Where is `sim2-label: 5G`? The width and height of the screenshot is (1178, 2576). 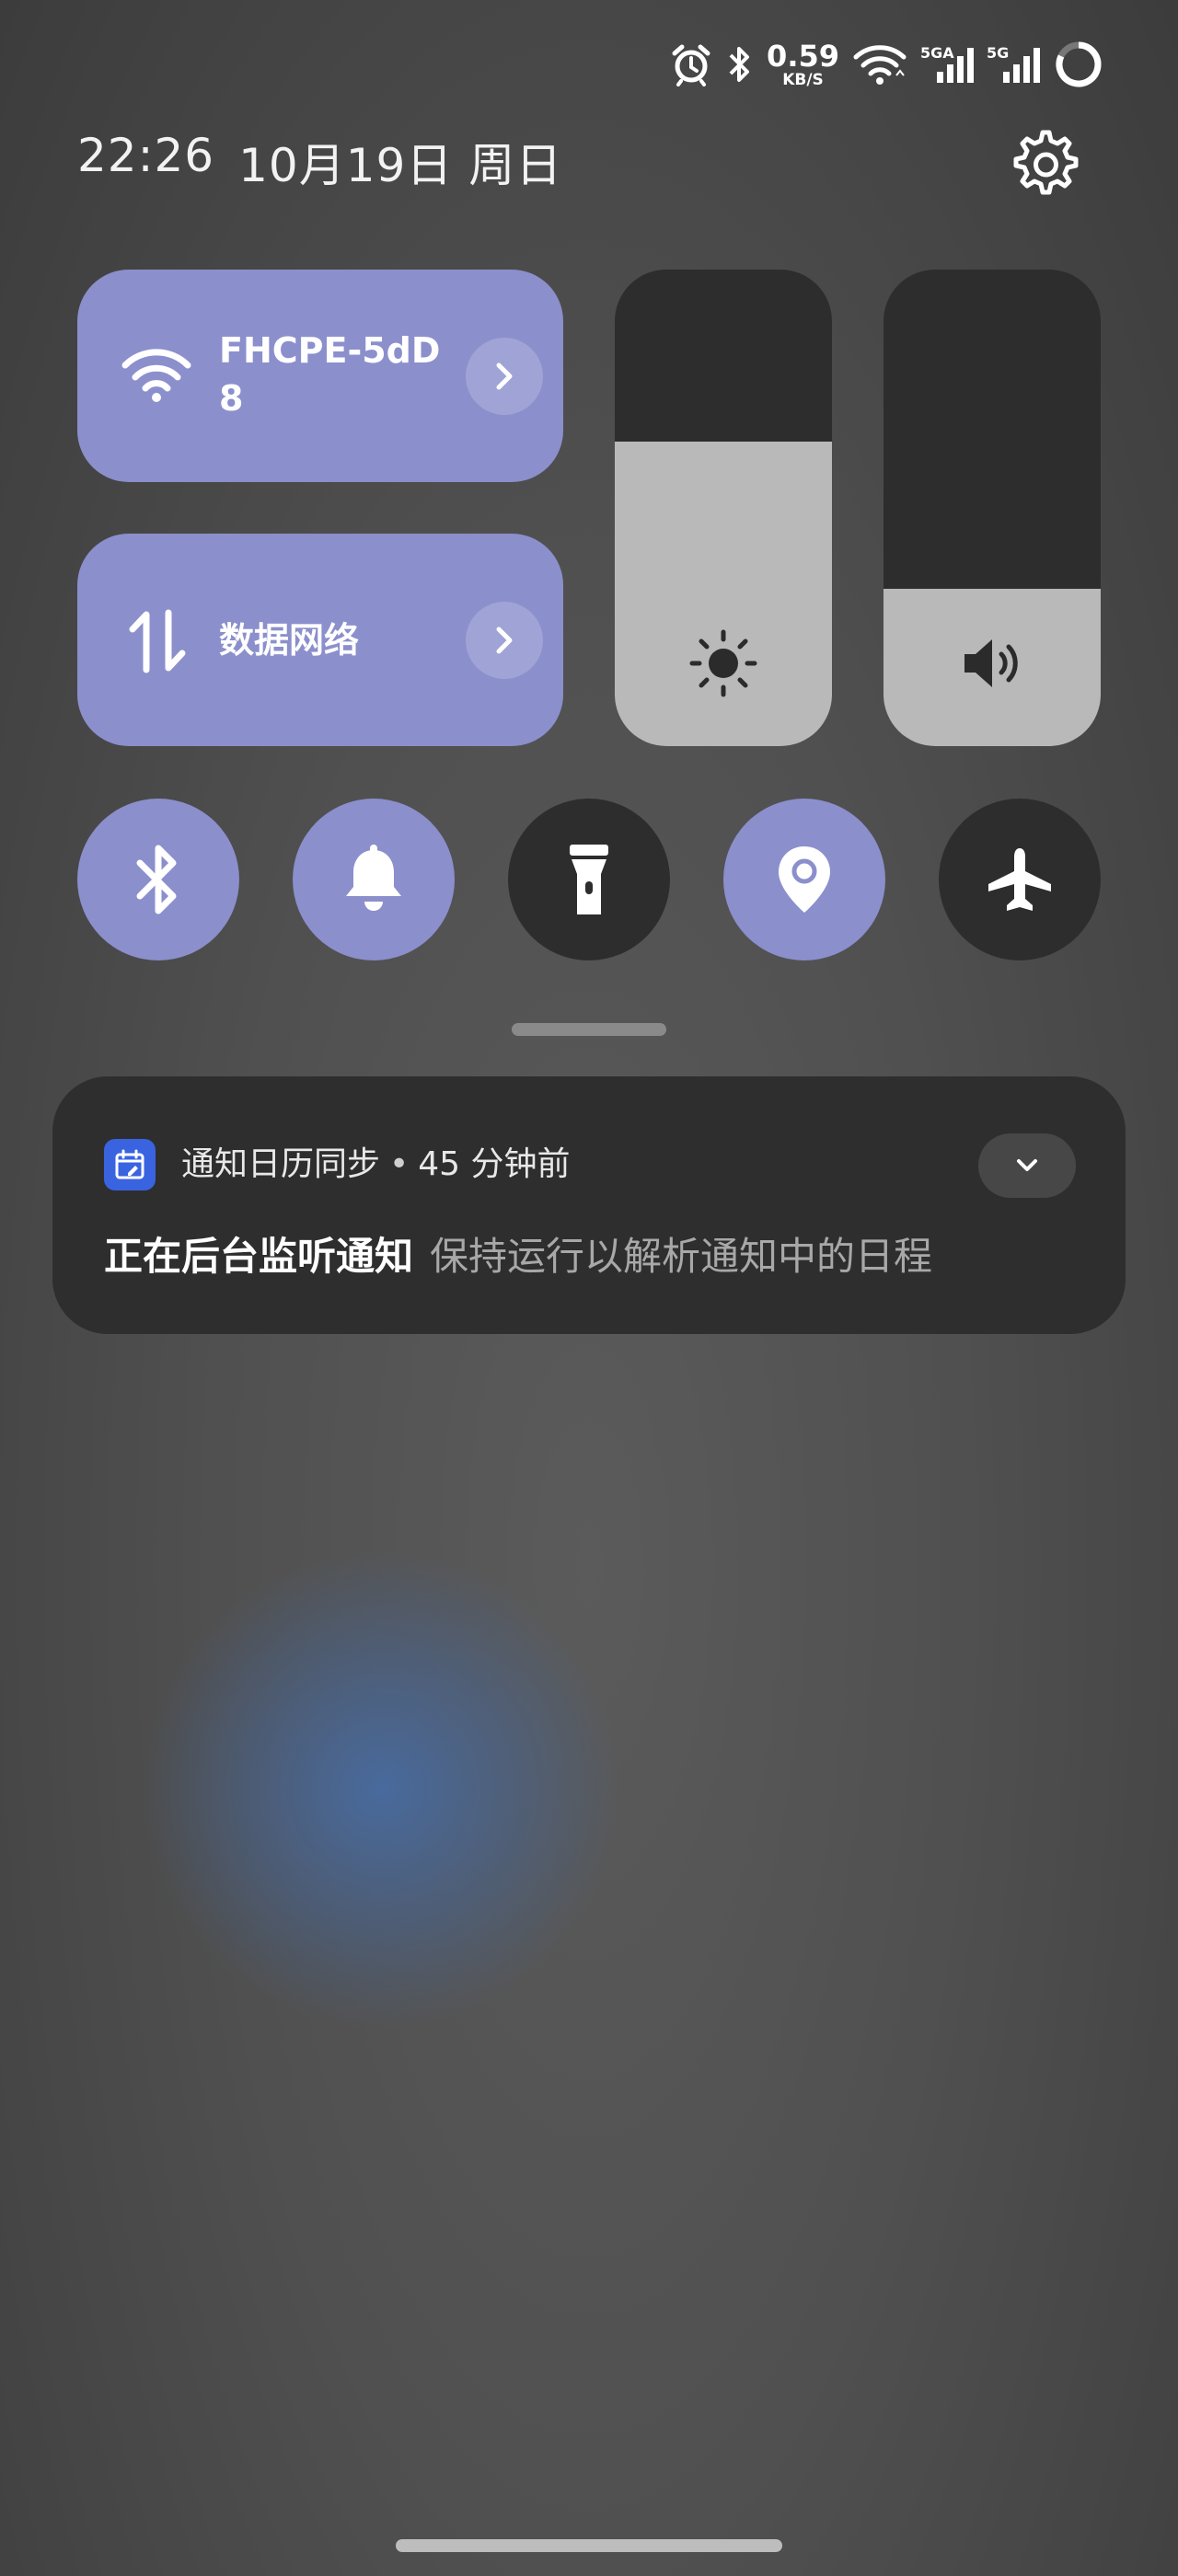
sim2-label: 5G is located at coordinates (998, 53).